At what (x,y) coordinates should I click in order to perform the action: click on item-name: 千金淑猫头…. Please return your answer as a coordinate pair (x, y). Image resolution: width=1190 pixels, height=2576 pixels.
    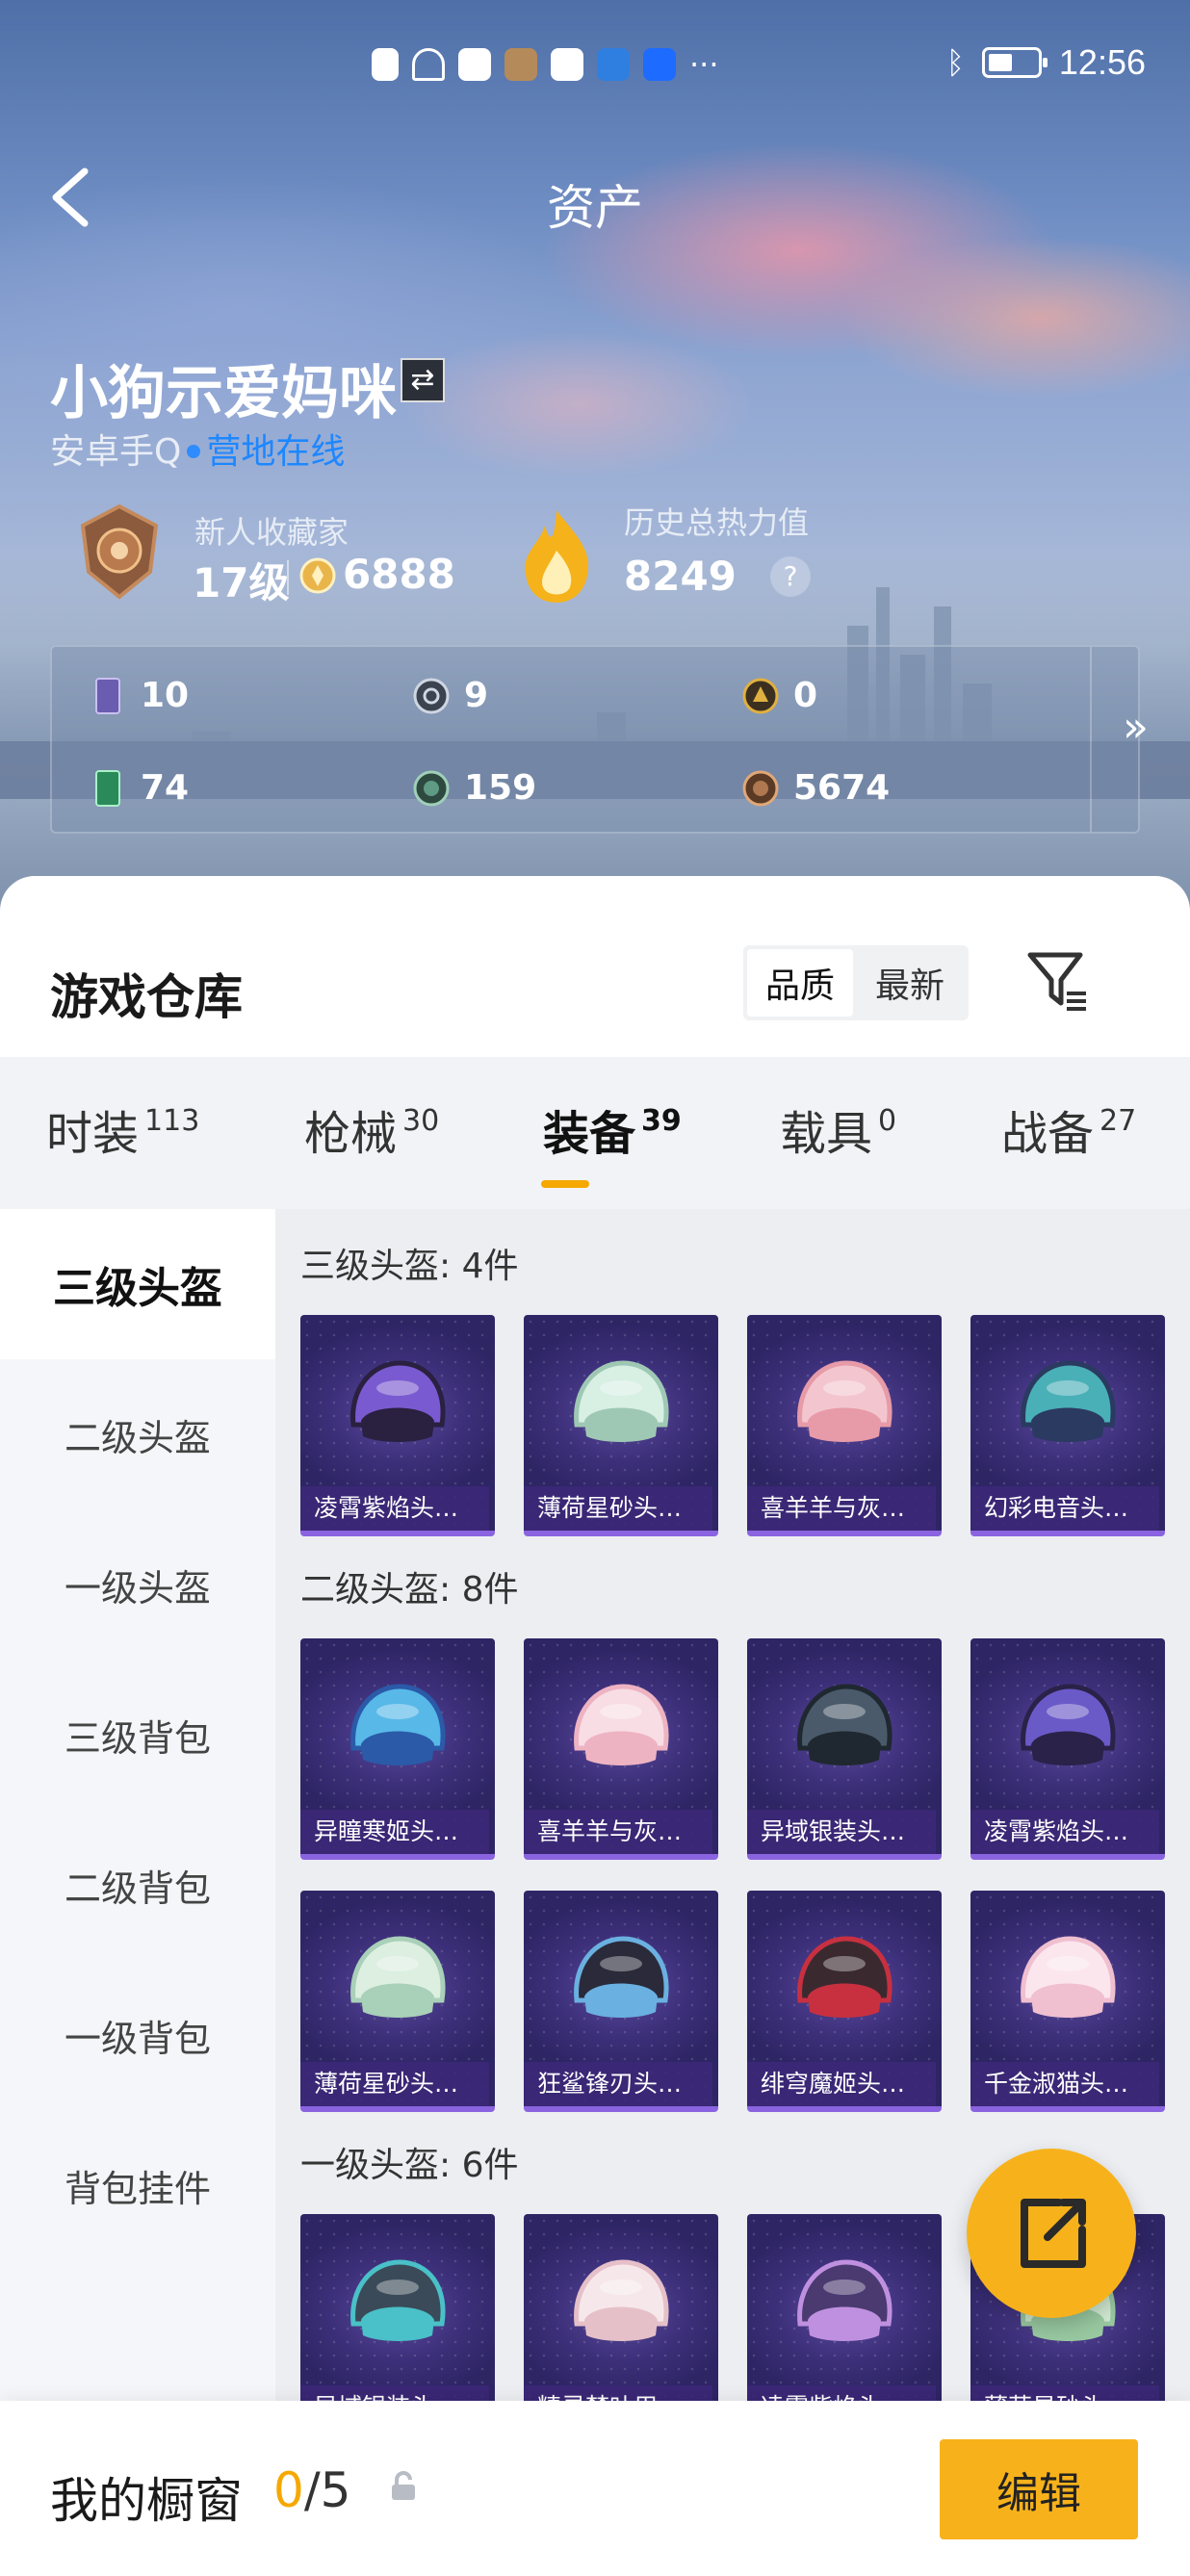
    Looking at the image, I should click on (1065, 2084).